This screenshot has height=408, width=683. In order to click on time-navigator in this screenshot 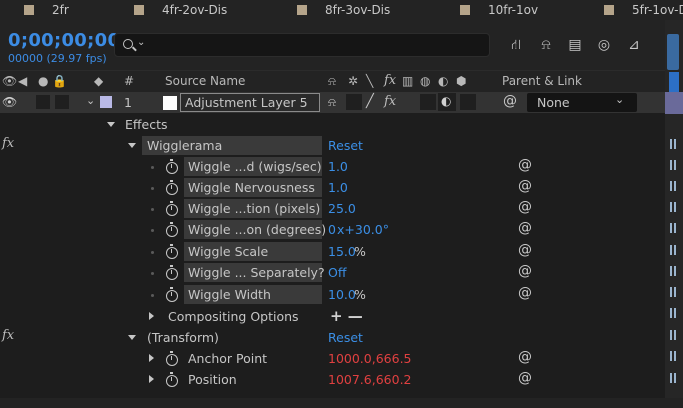, I will do `click(673, 52)`.